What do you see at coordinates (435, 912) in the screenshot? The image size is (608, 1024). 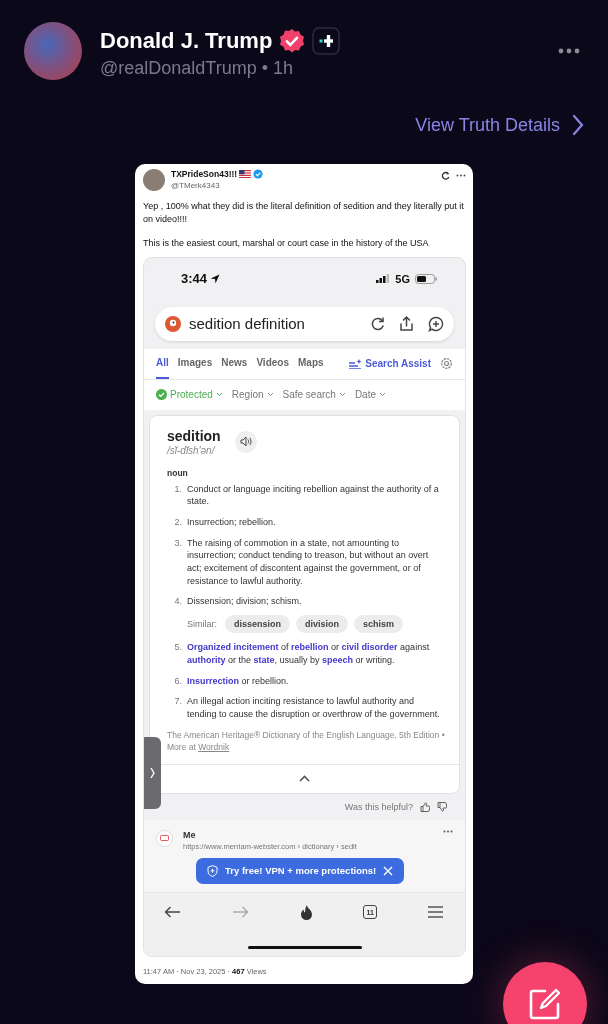 I see `menu-icon` at bounding box center [435, 912].